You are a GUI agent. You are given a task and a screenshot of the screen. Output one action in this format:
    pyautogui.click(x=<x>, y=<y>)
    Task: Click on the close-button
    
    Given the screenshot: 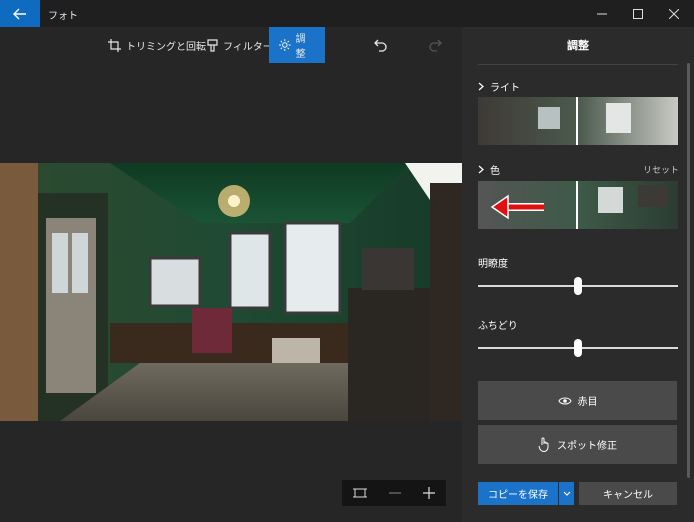 What is the action you would take?
    pyautogui.click(x=674, y=13)
    